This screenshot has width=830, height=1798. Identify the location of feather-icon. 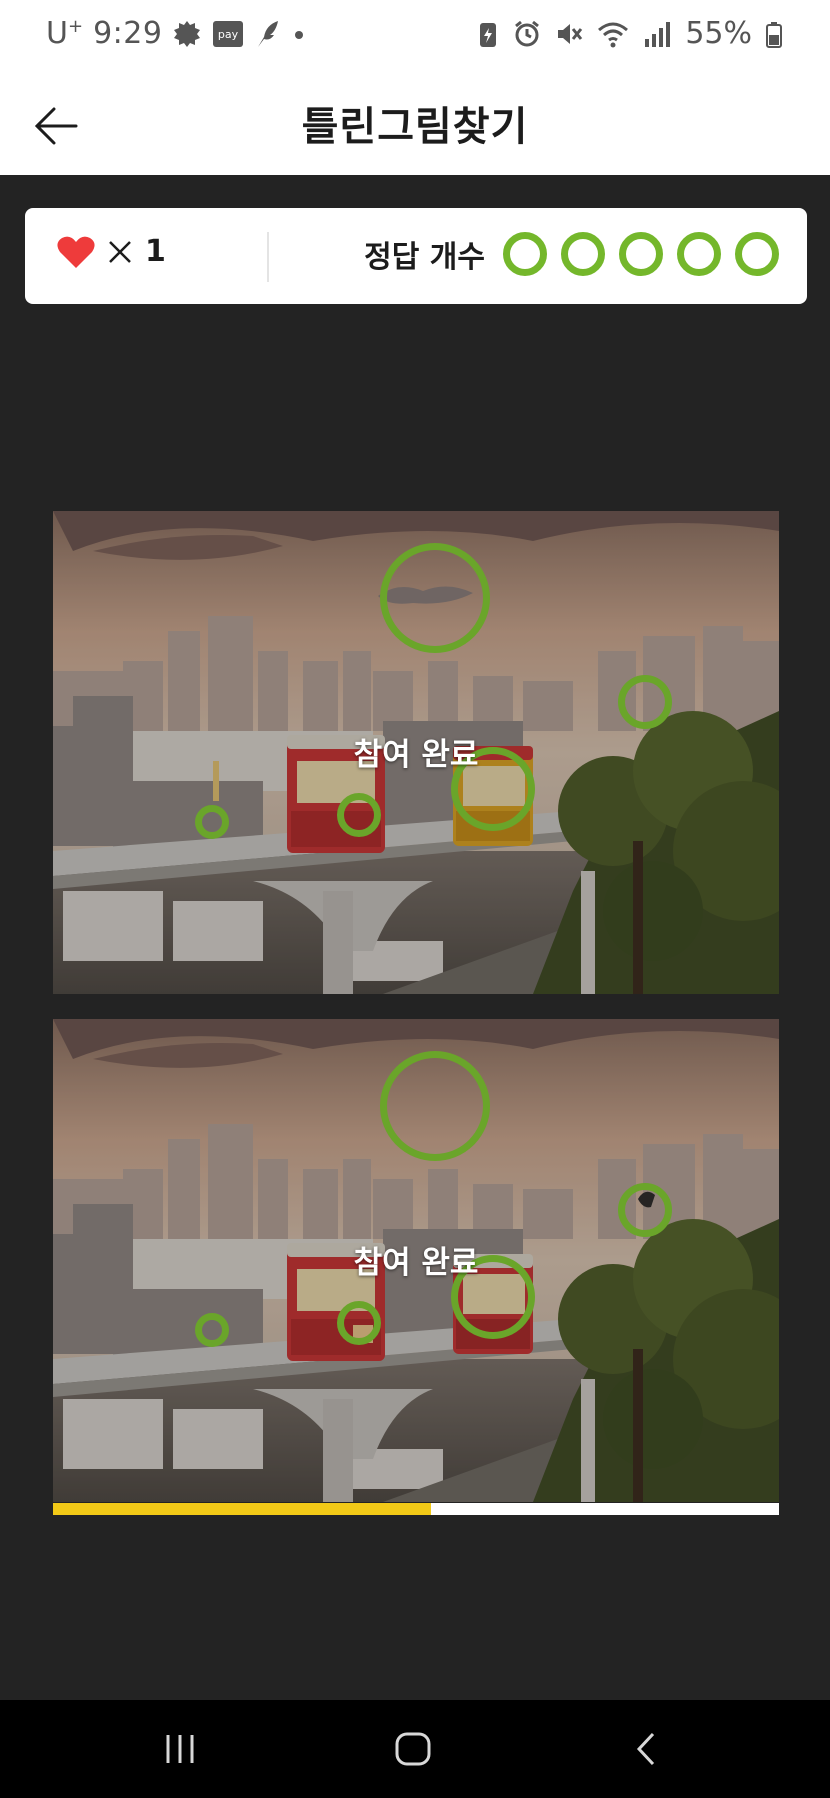
(268, 34).